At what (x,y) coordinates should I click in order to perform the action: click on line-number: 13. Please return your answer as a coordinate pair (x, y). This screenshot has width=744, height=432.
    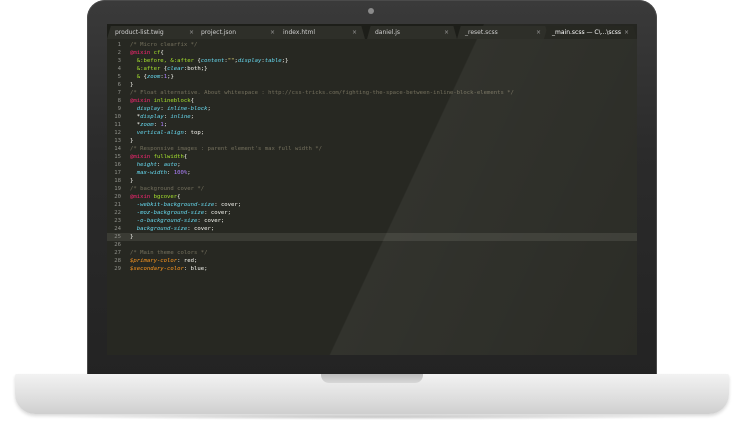
    Looking at the image, I should click on (117, 141).